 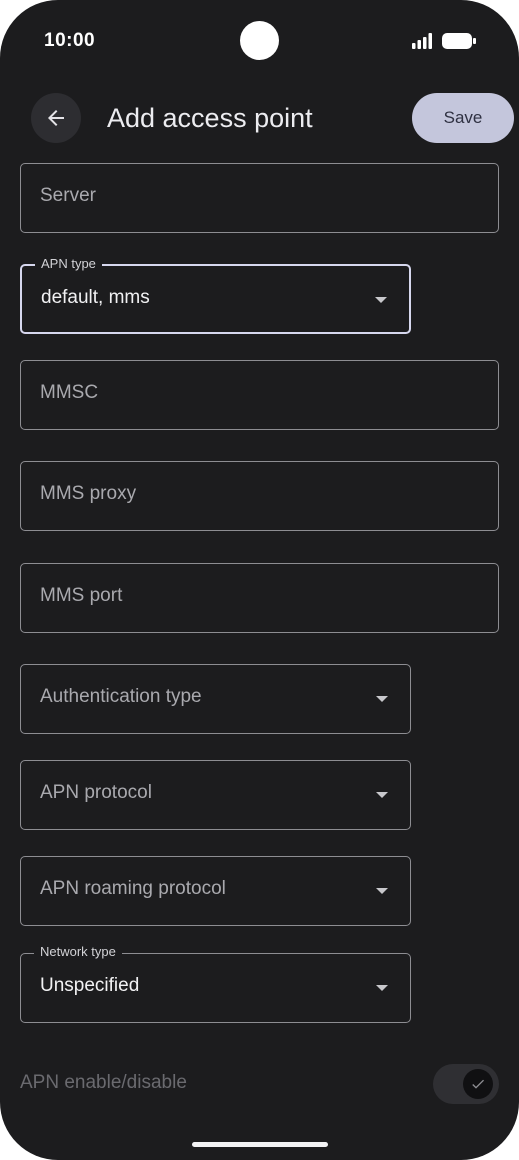 What do you see at coordinates (459, 41) in the screenshot?
I see `battery-icon` at bounding box center [459, 41].